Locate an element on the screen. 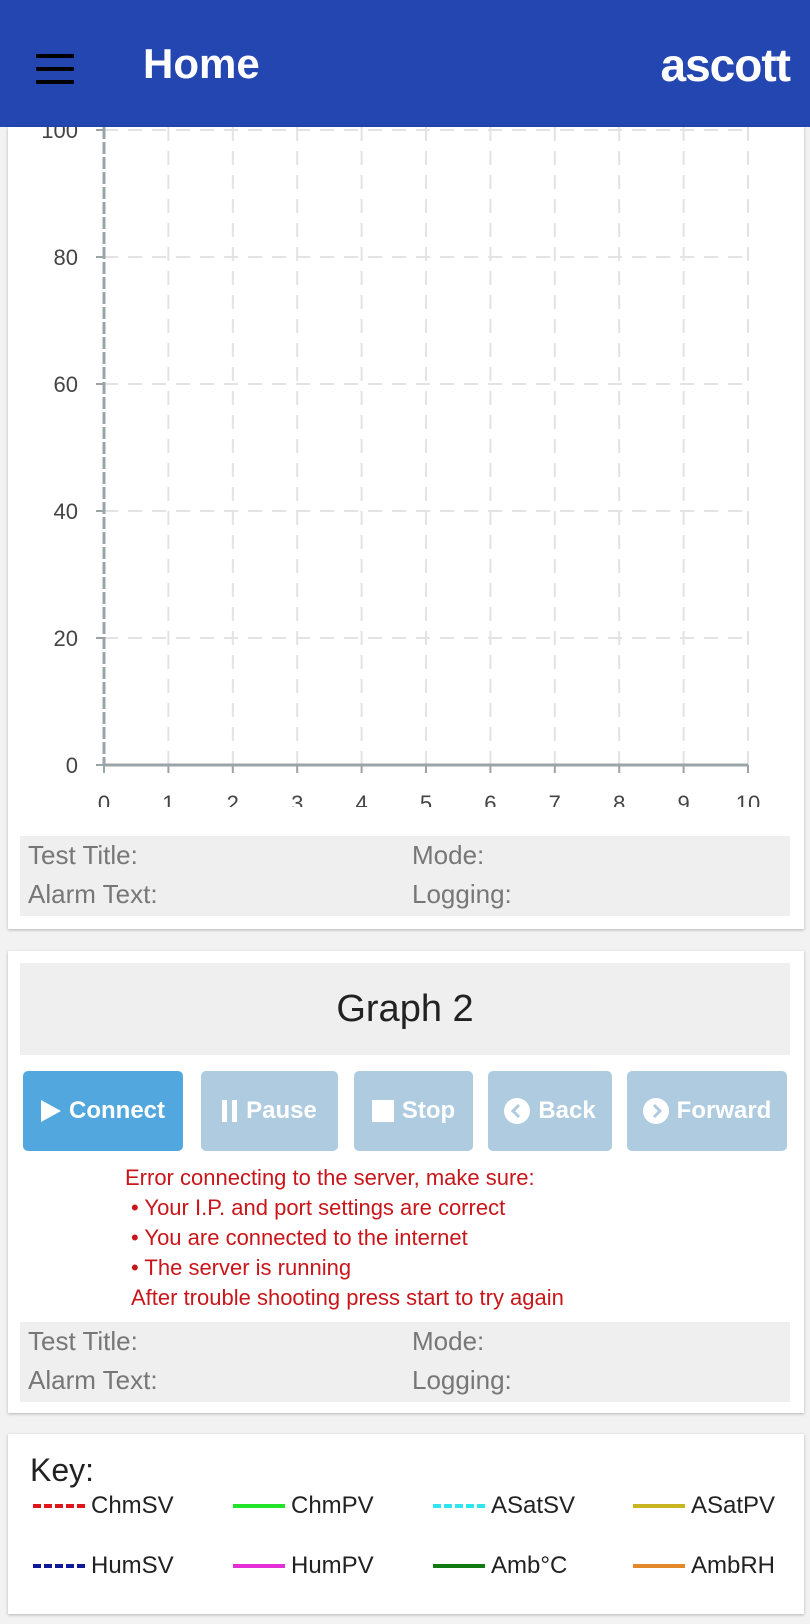 The width and height of the screenshot is (810, 1624). graph1-info-panel: Test Title: Mode: Alarm Text: Logging: is located at coordinates (405, 876).